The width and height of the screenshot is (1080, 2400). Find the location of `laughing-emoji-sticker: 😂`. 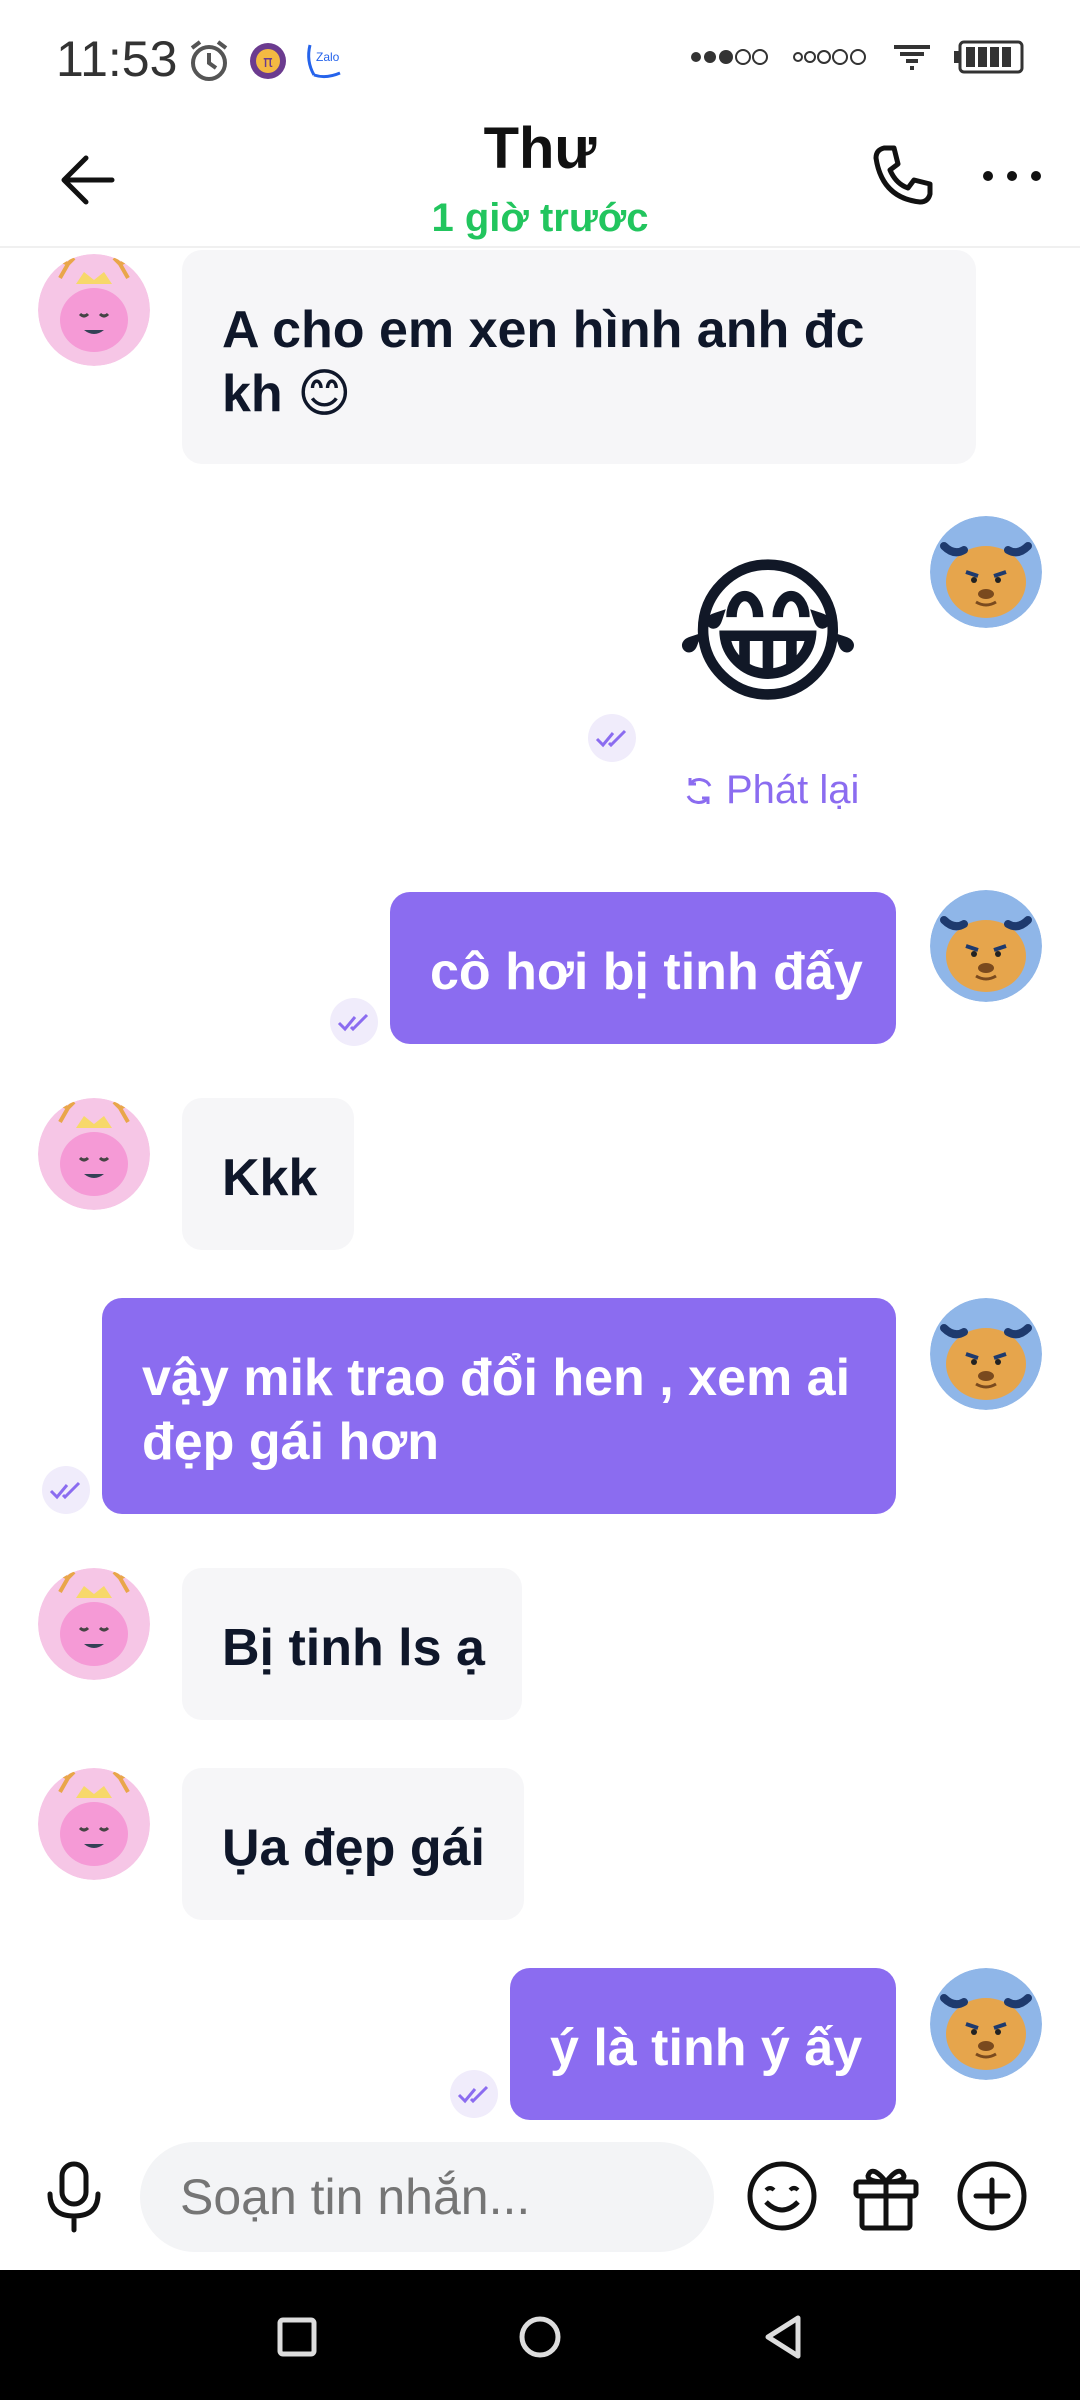

laughing-emoji-sticker: 😂 is located at coordinates (768, 632).